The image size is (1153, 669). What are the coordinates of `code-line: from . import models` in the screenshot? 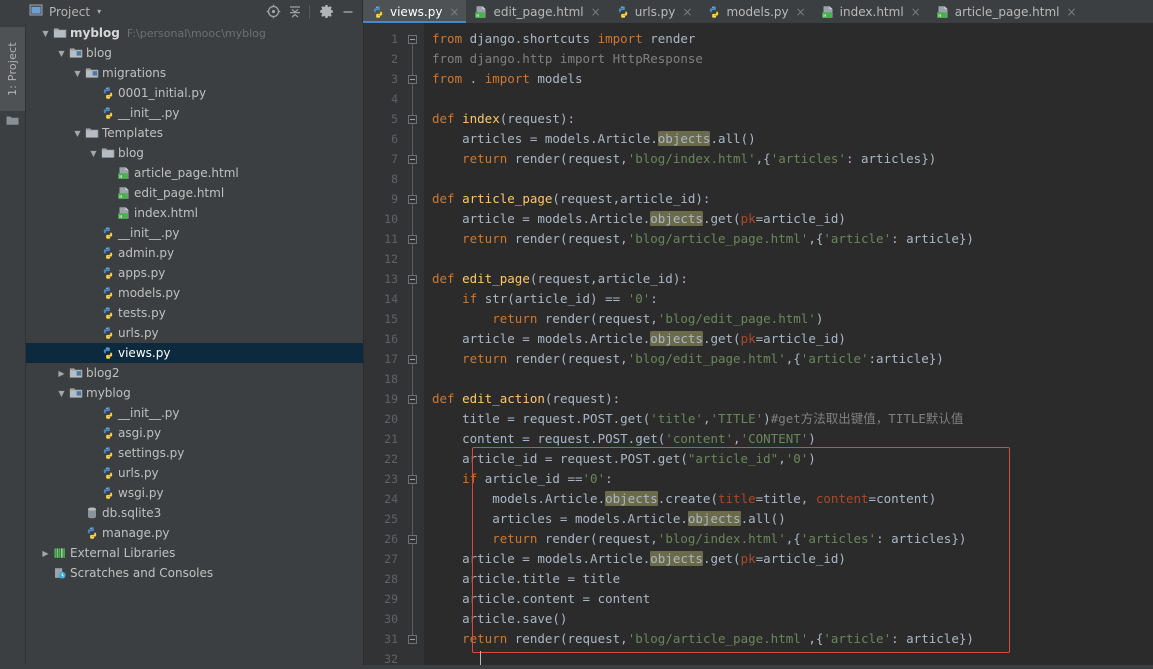 It's located at (507, 79).